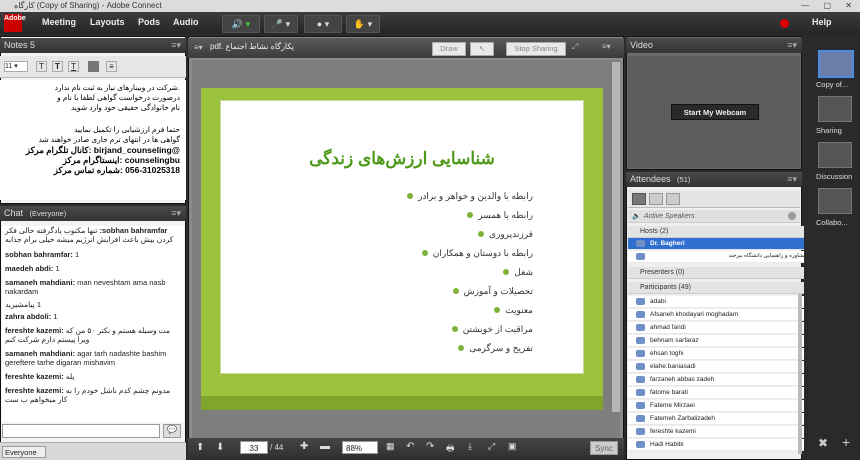  What do you see at coordinates (513, 310) in the screenshot?
I see `slide-bullet: معنویت` at bounding box center [513, 310].